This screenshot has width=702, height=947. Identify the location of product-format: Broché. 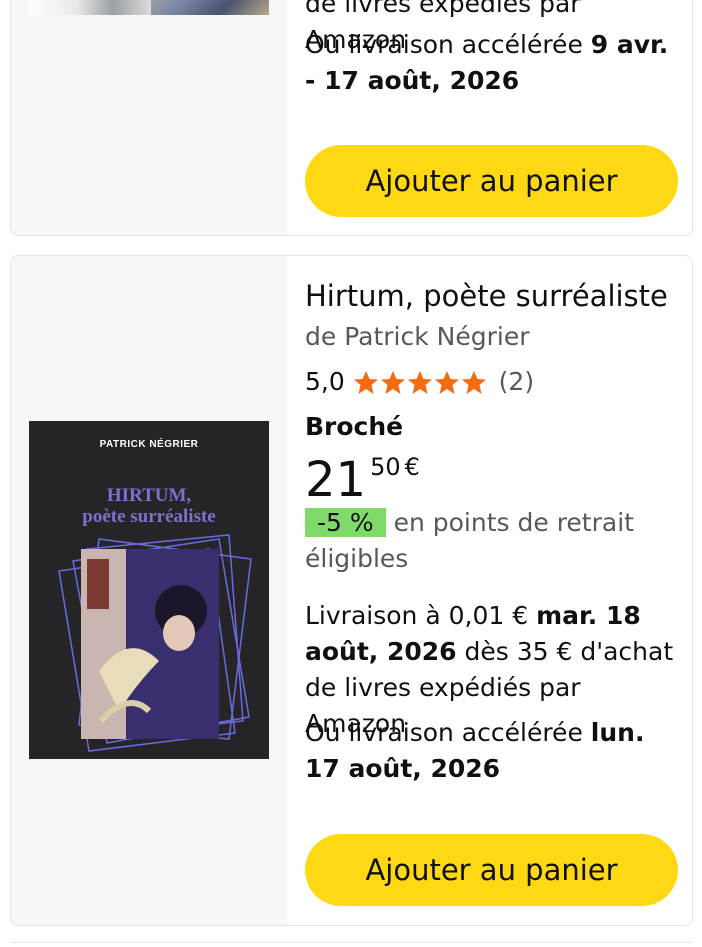
(491, 427).